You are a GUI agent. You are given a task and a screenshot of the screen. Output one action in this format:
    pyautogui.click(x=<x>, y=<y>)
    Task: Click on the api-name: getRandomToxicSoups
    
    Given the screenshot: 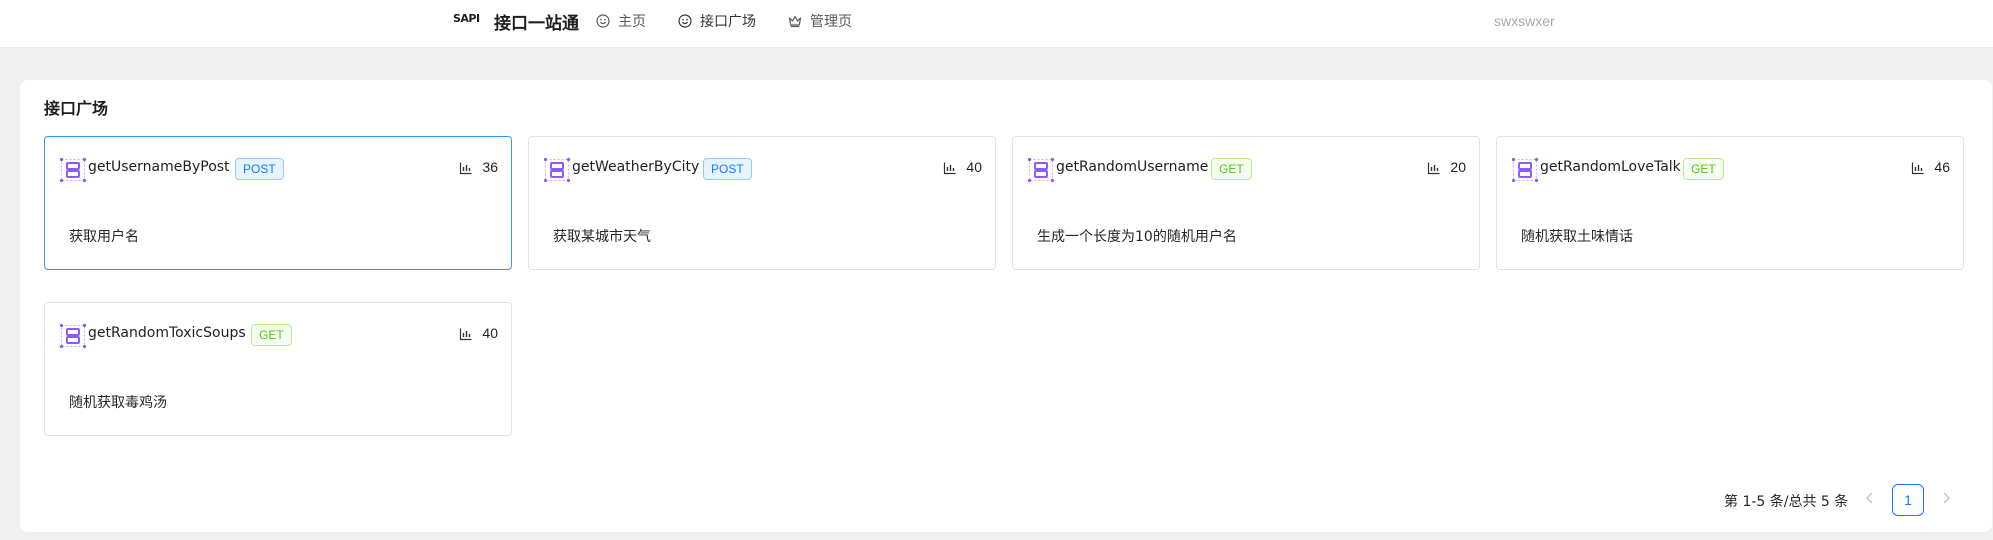 What is the action you would take?
    pyautogui.click(x=167, y=333)
    